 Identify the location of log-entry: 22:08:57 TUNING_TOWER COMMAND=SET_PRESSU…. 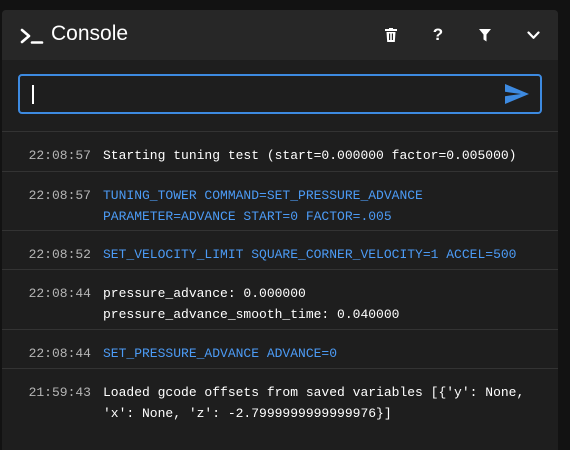
(280, 200).